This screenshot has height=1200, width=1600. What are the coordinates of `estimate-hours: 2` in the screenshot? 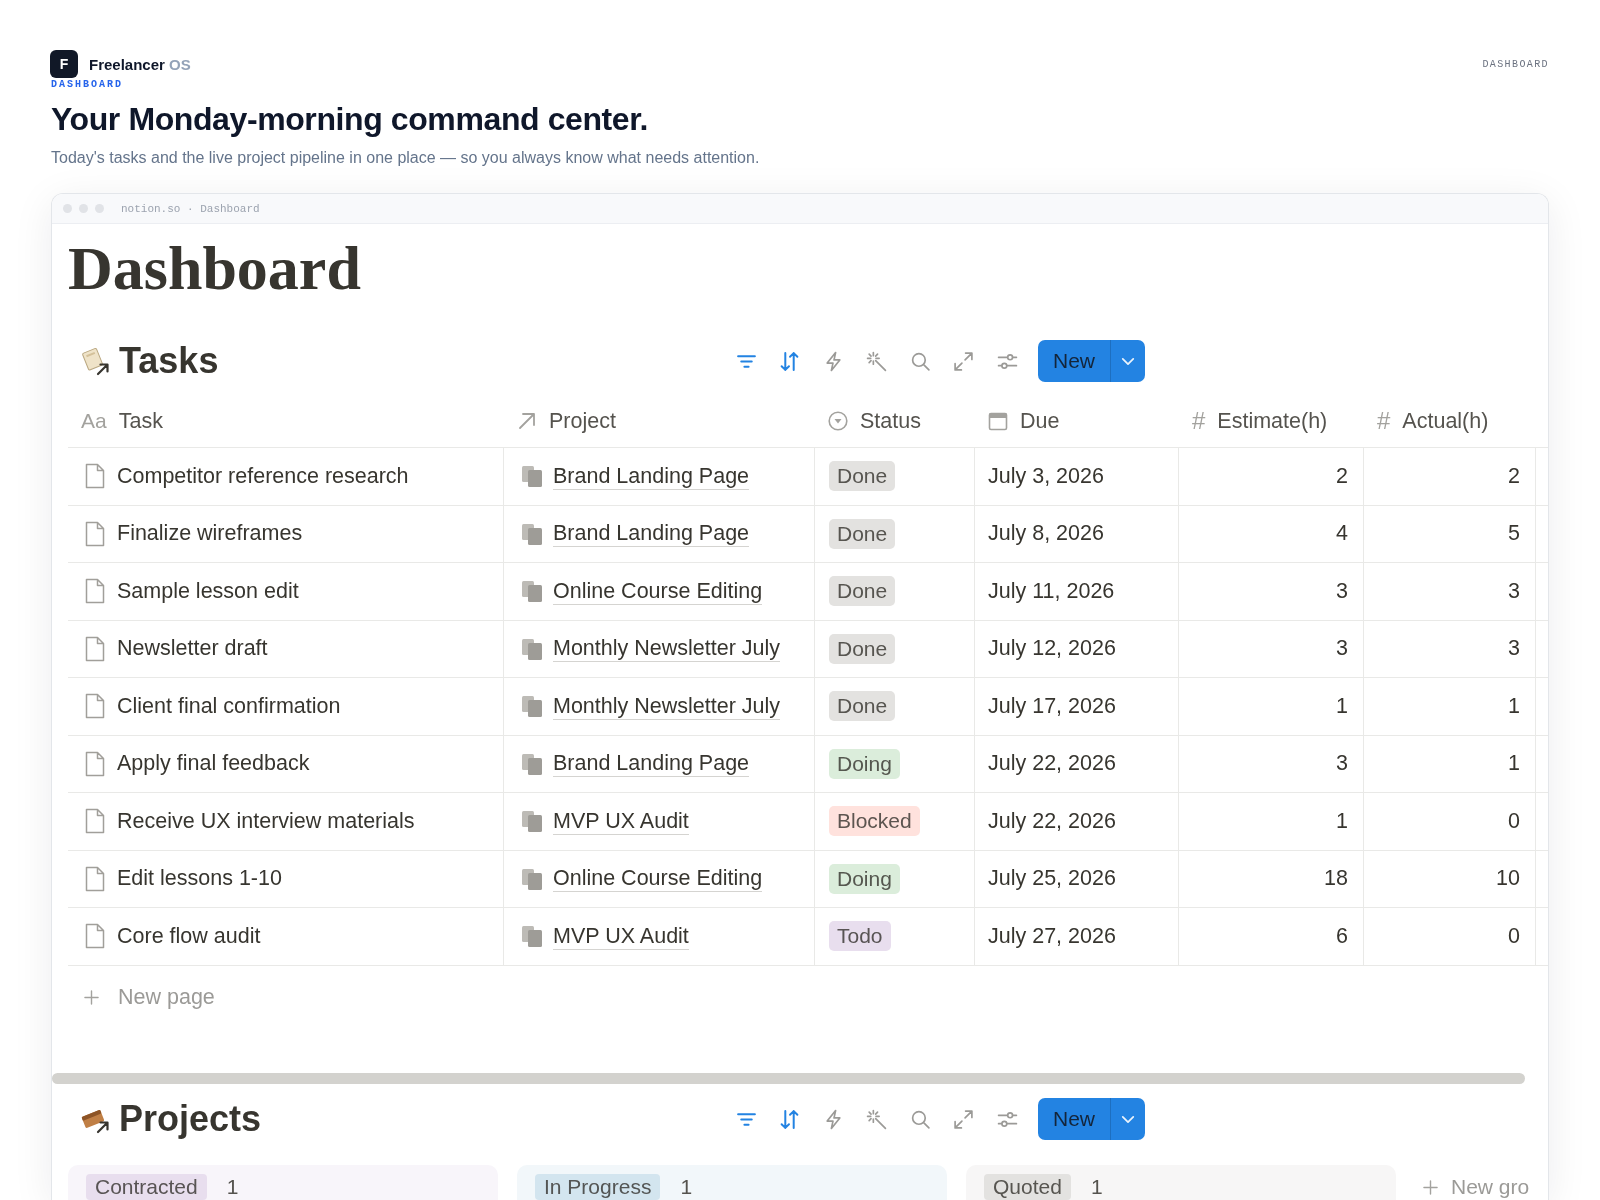 It's located at (1342, 476).